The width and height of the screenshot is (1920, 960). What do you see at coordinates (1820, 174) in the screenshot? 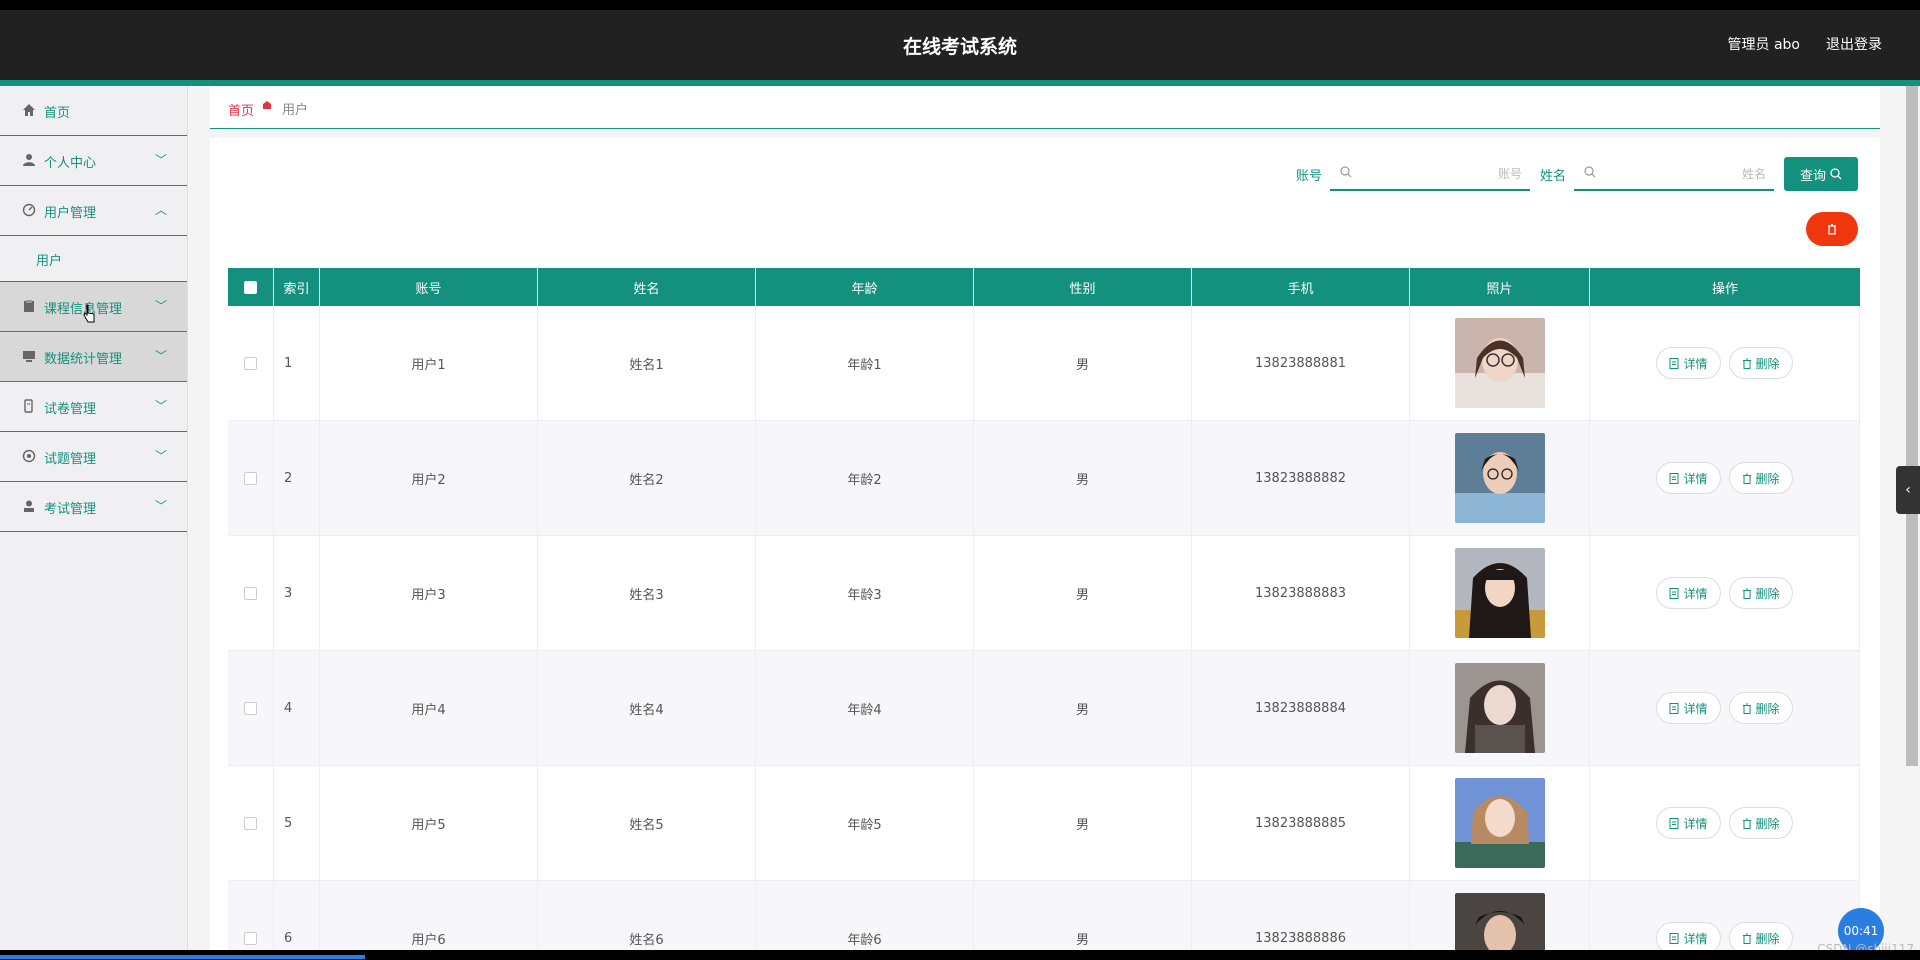
I see `query-button: 查询` at bounding box center [1820, 174].